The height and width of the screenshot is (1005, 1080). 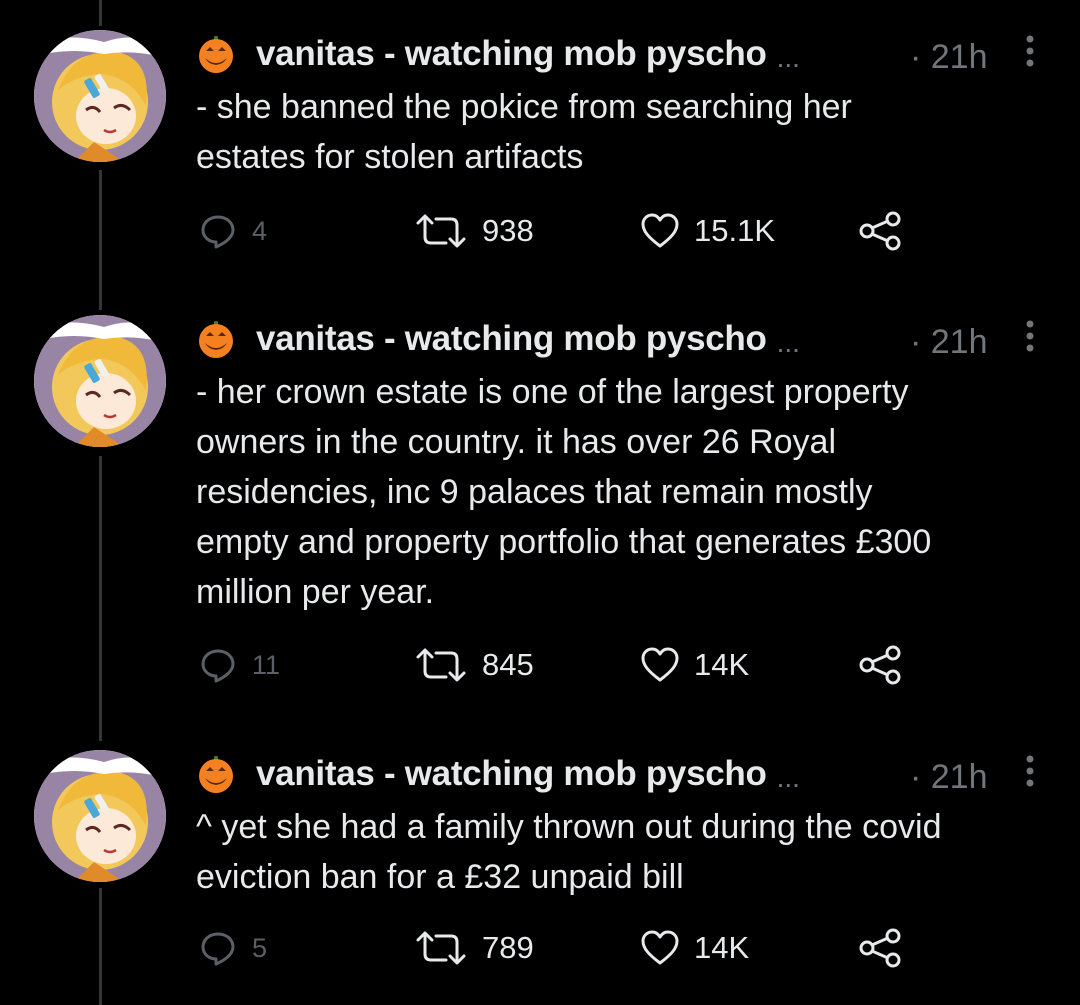 I want to click on like-button: 15.1K, so click(x=707, y=231).